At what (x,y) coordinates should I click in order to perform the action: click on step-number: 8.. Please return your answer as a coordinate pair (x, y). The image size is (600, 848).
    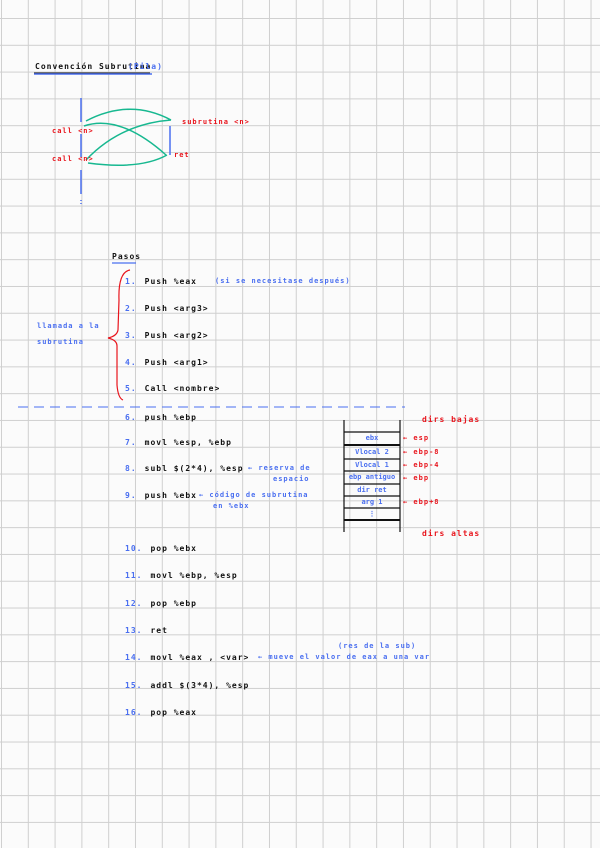
    Looking at the image, I should click on (131, 468).